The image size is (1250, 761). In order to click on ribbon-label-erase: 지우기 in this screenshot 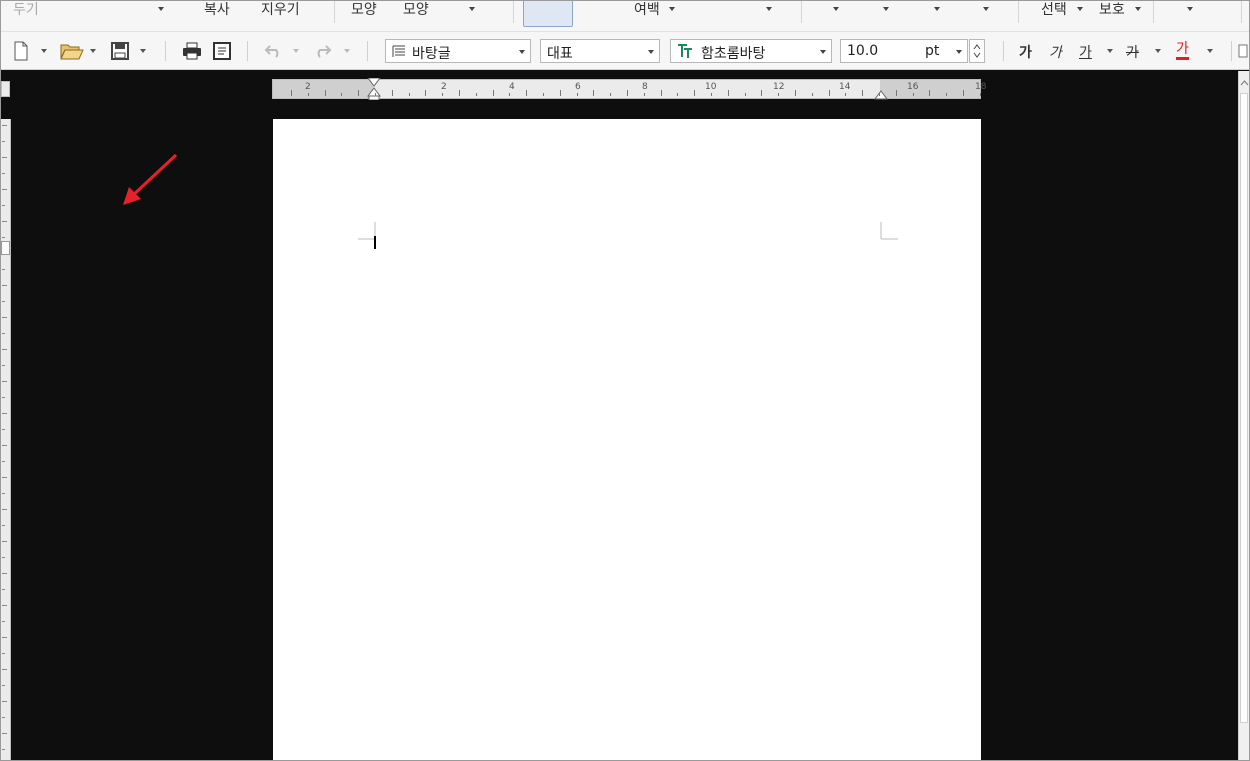, I will do `click(280, 10)`.